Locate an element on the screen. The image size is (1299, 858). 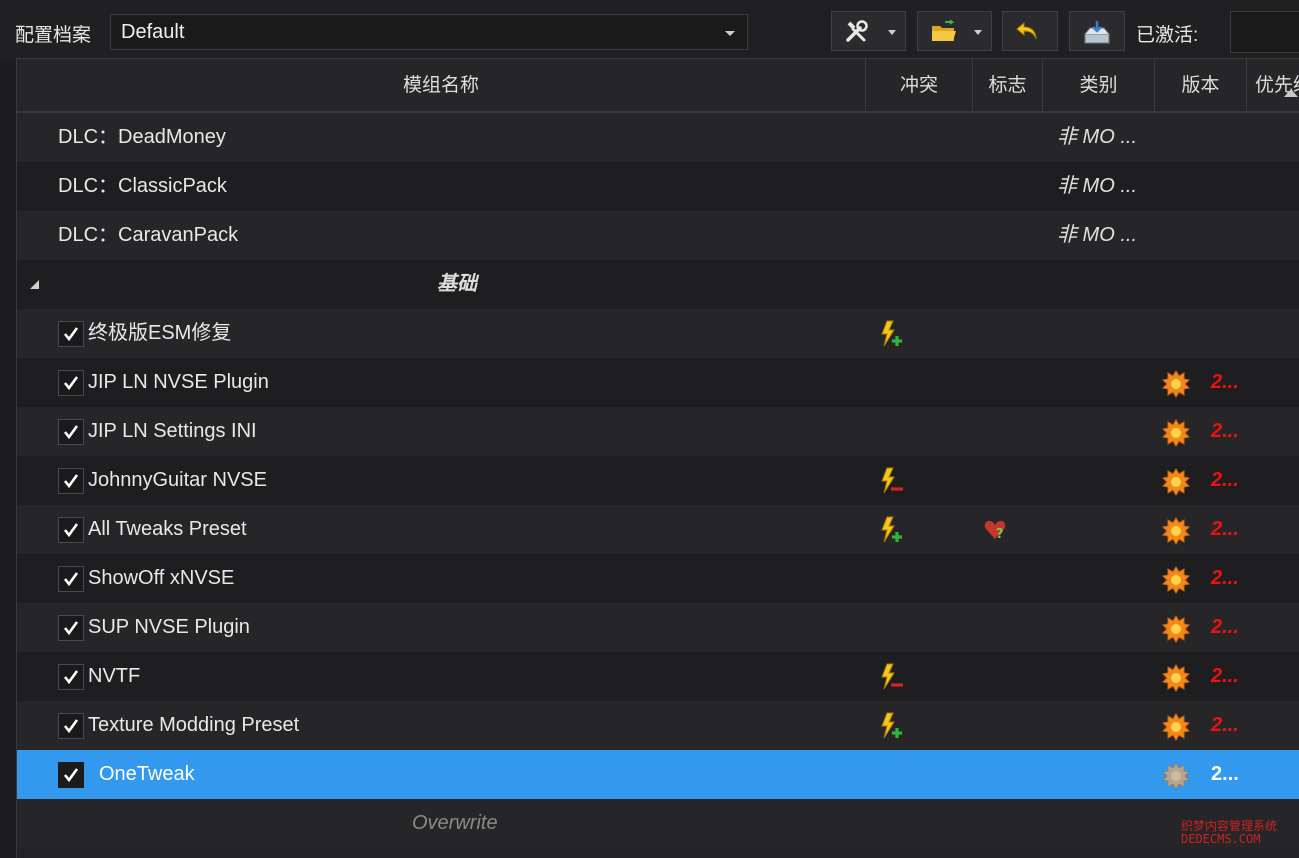
undo-button is located at coordinates (1030, 31).